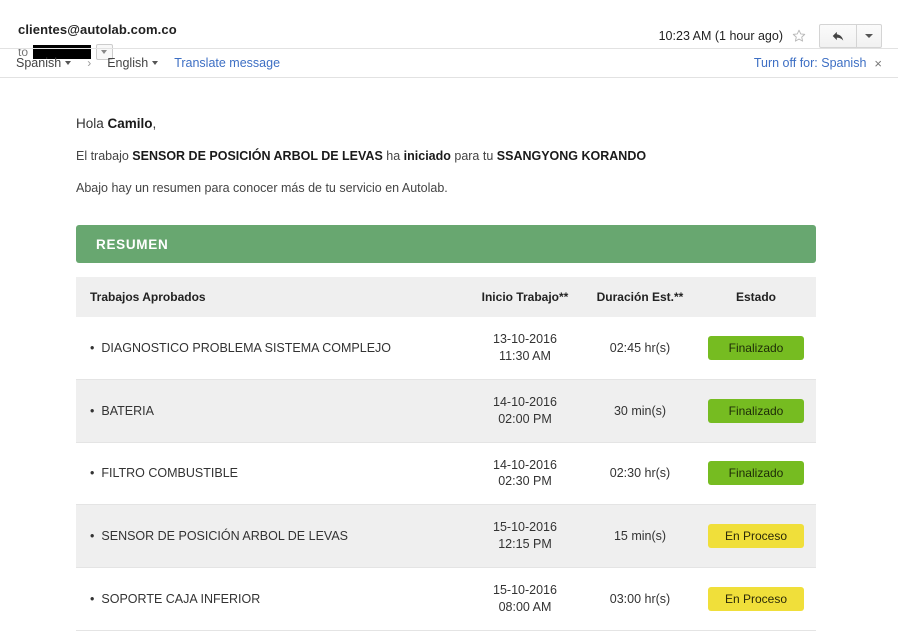 Image resolution: width=898 pixels, height=638 pixels. I want to click on column-header-job: Trabajos Aprobados, so click(271, 297).